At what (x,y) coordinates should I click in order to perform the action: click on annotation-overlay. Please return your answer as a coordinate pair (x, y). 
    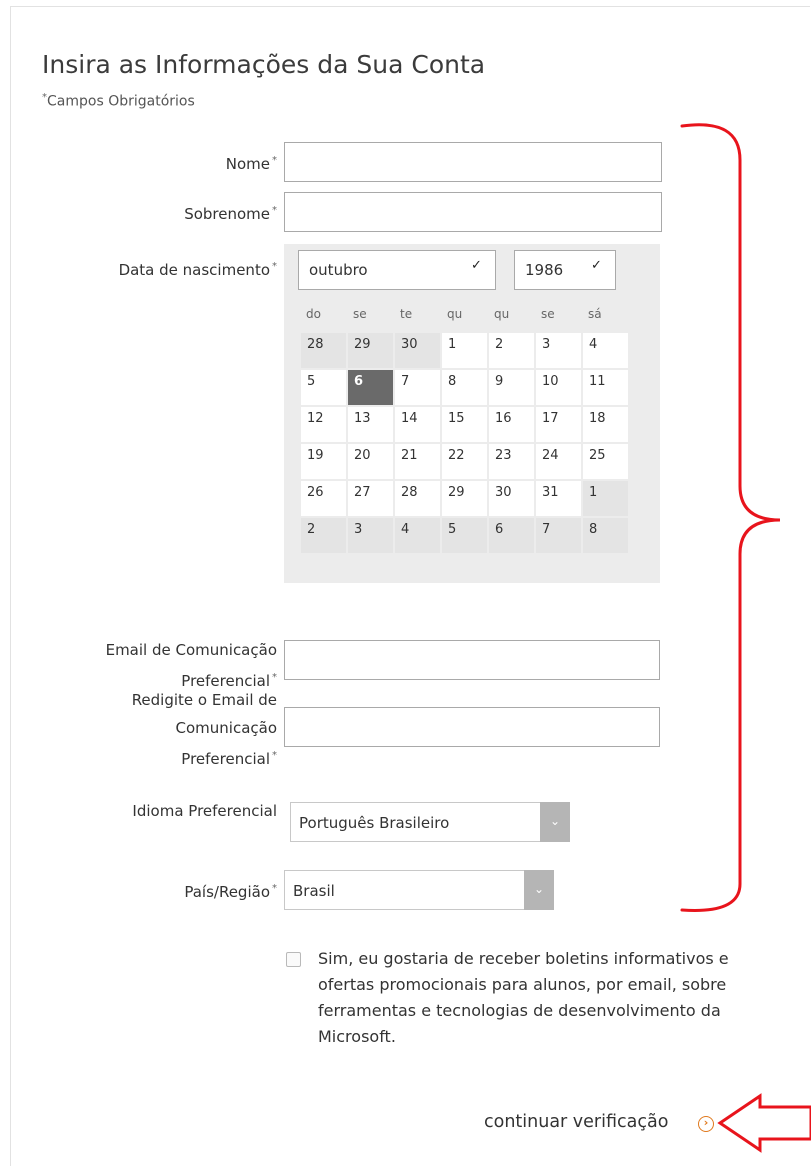
    Looking at the image, I should click on (745, 638).